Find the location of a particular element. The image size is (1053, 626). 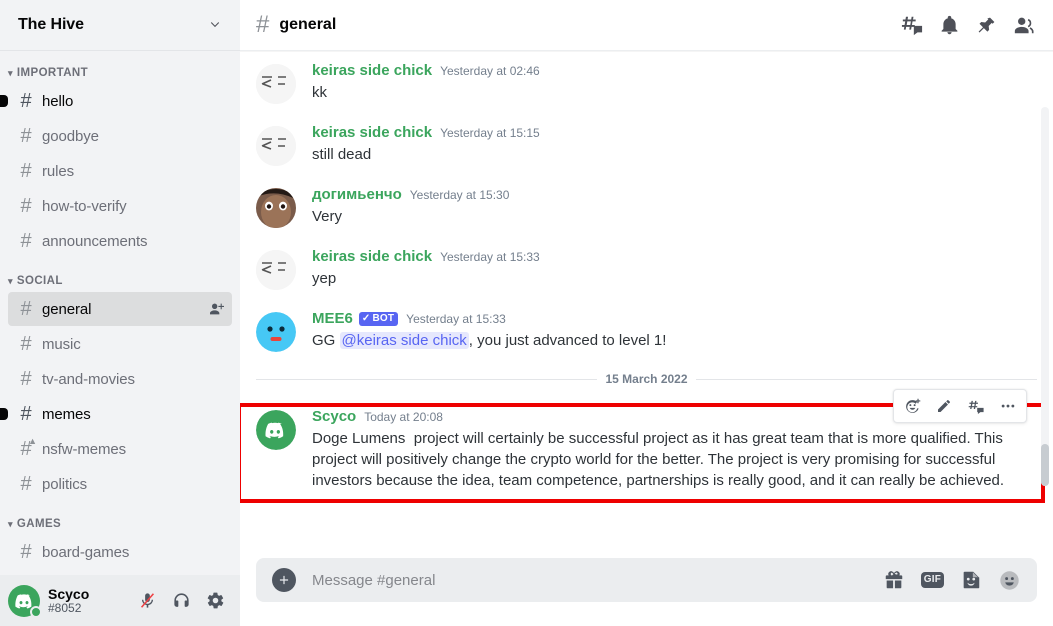

sidebar-item-hello: # hello is located at coordinates (116, 101).